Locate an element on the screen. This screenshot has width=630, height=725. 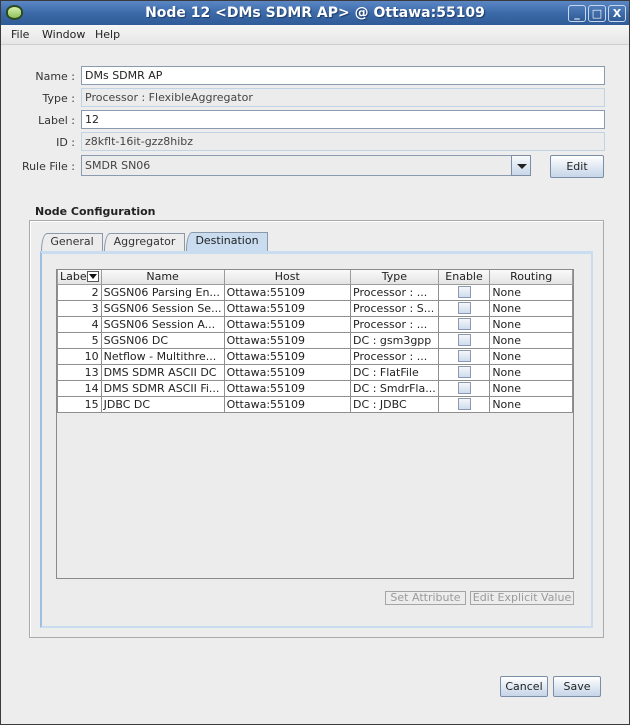
menu-bar: File Window Help is located at coordinates (315, 35).